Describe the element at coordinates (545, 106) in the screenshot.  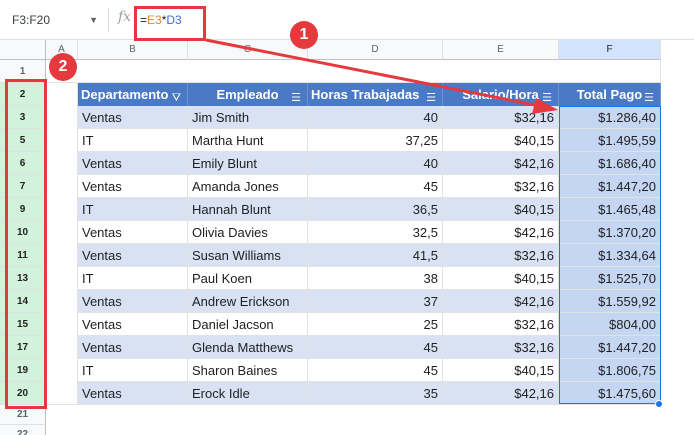
I see `arrow-head` at that location.